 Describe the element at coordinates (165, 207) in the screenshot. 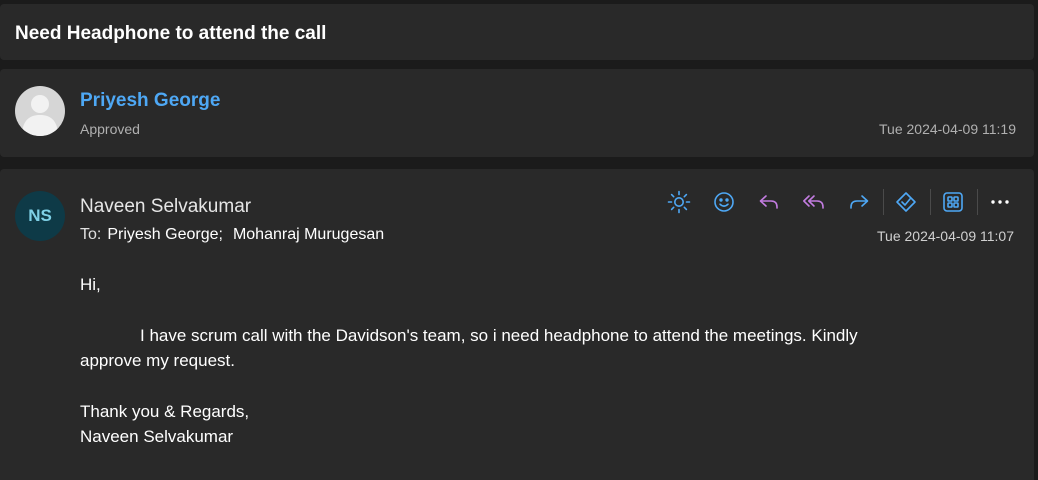

I see `sender-name: Naveen Selvakumar` at that location.